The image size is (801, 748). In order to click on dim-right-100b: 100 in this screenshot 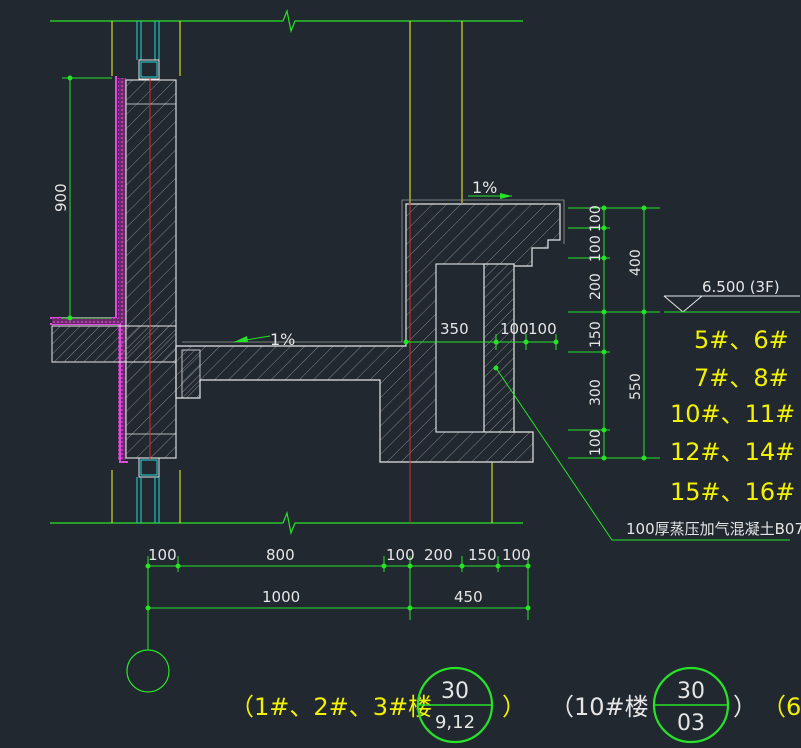, I will do `click(596, 248)`.